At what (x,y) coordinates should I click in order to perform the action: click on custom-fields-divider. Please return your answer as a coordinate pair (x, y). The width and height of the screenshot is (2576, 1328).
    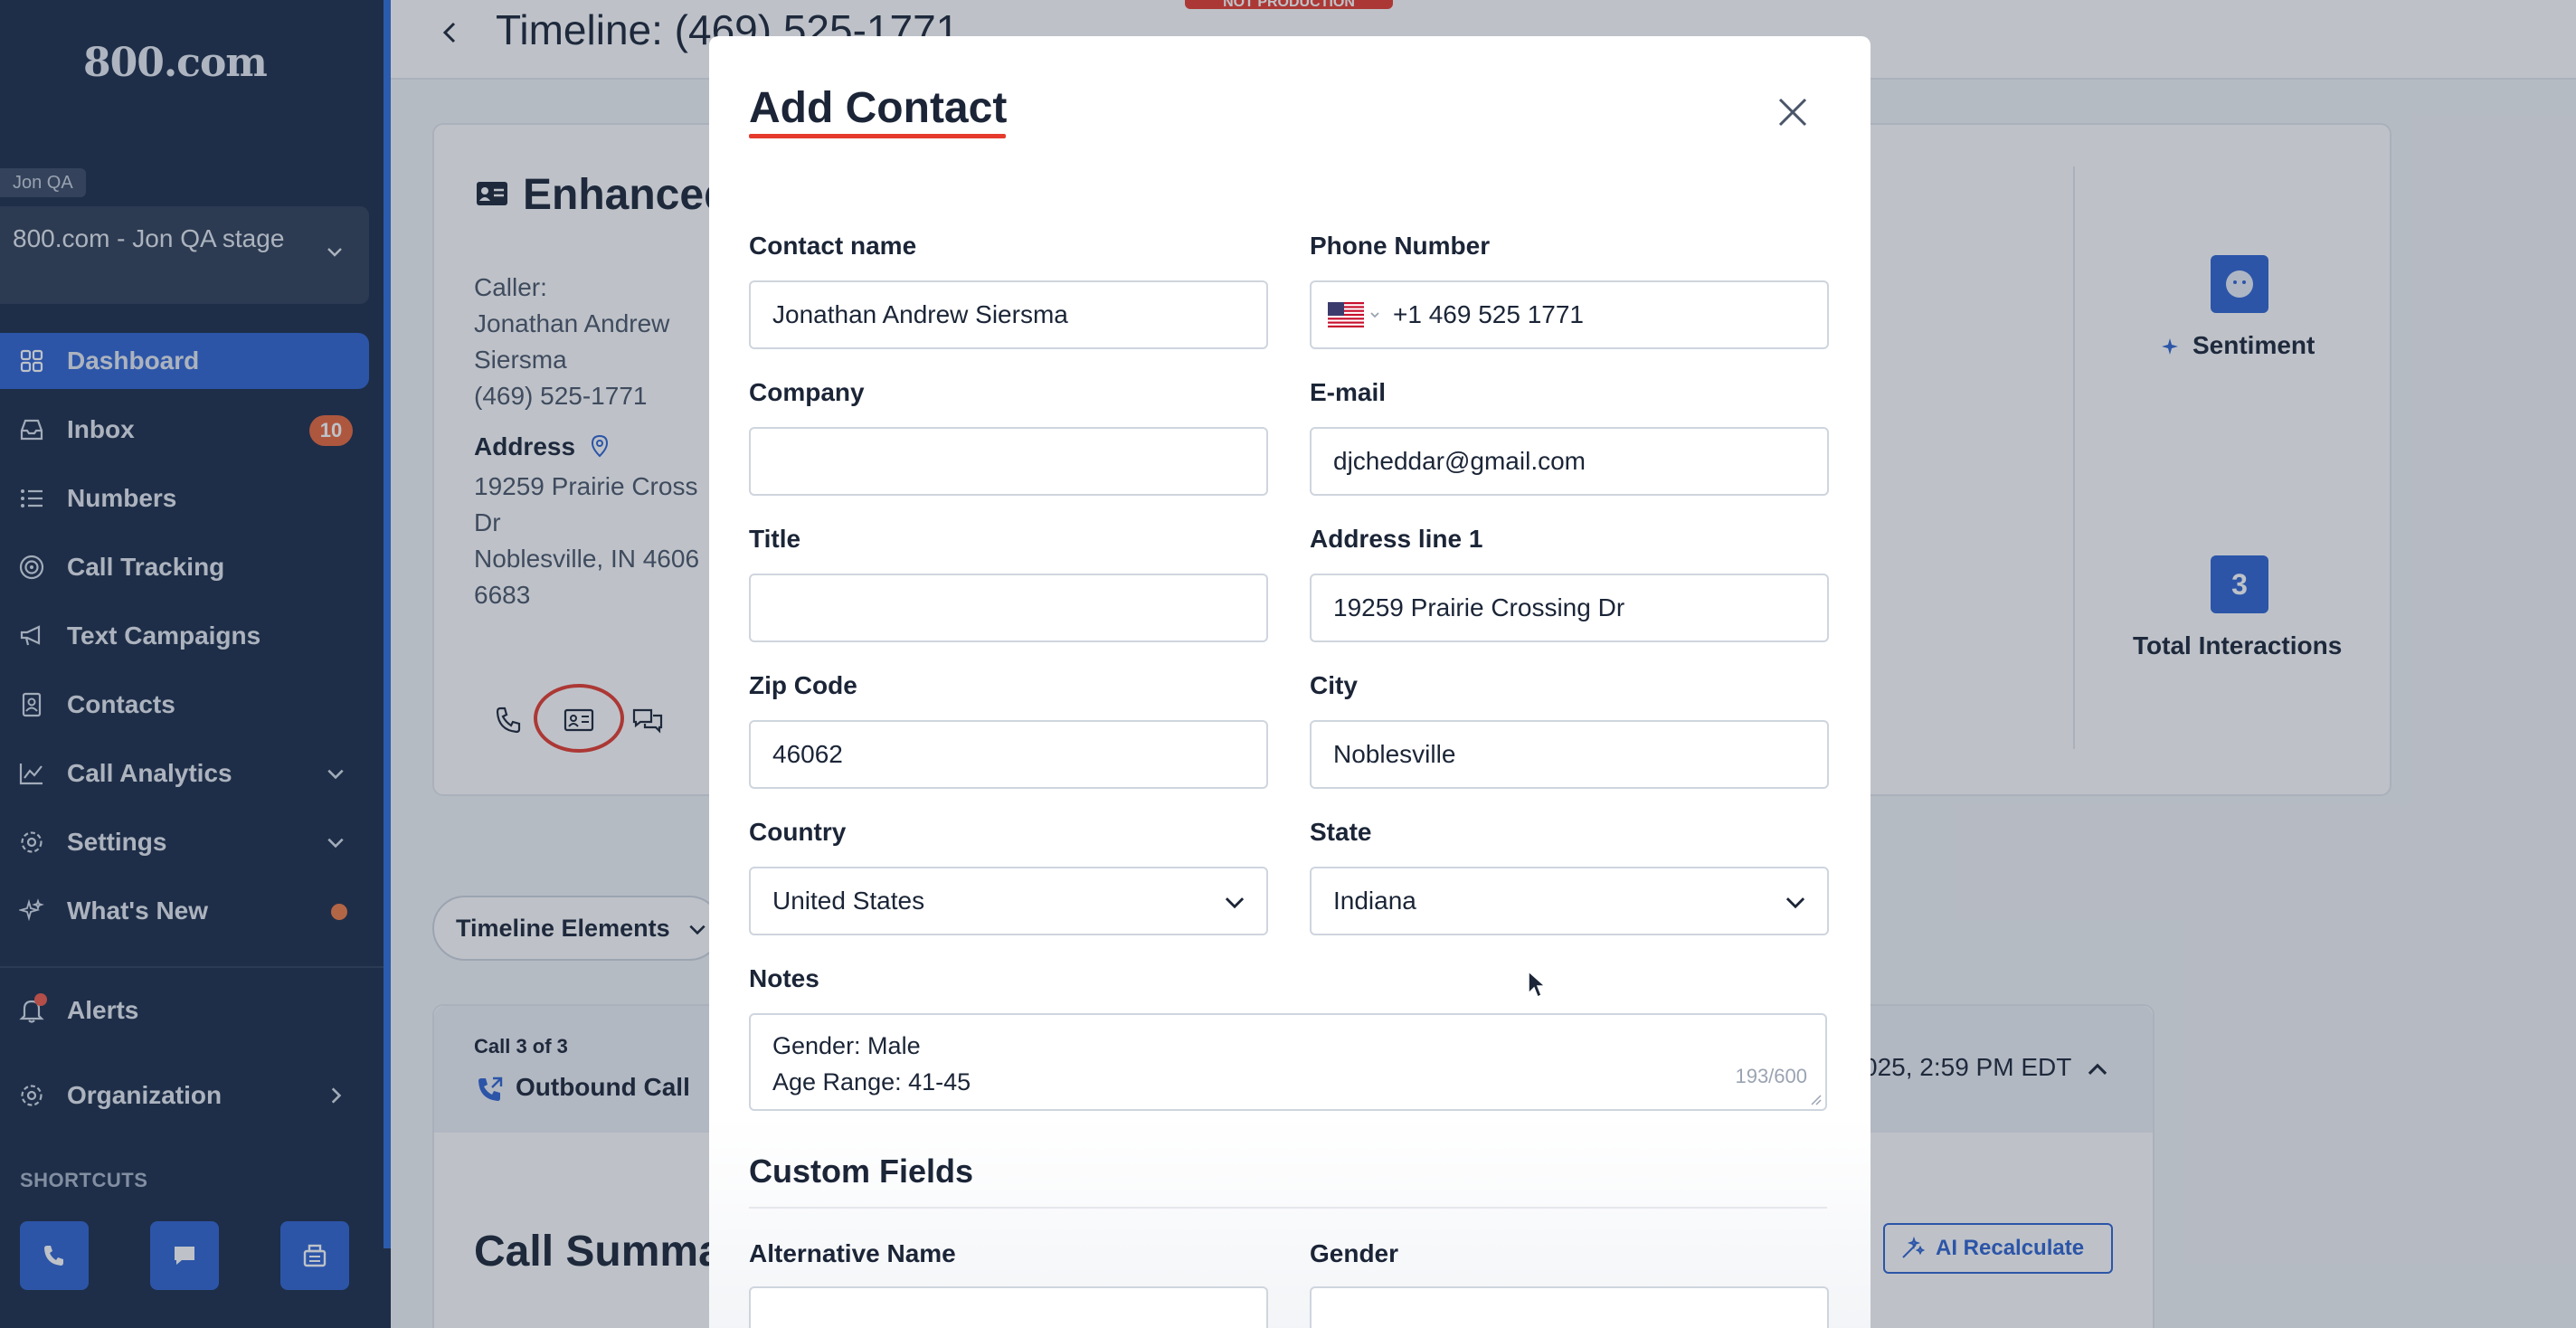
    Looking at the image, I should click on (1288, 1208).